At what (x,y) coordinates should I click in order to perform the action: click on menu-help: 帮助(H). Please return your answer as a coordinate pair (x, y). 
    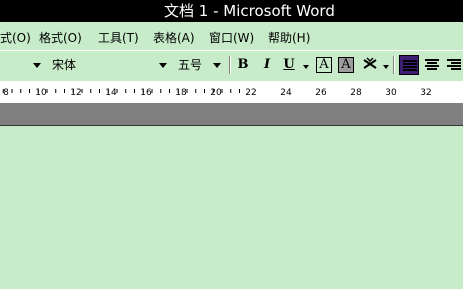
    Looking at the image, I should click on (289, 37).